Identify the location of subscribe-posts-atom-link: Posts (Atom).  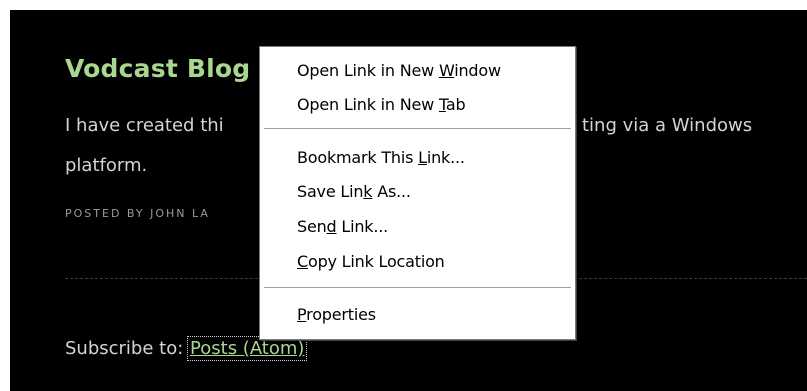
(247, 348).